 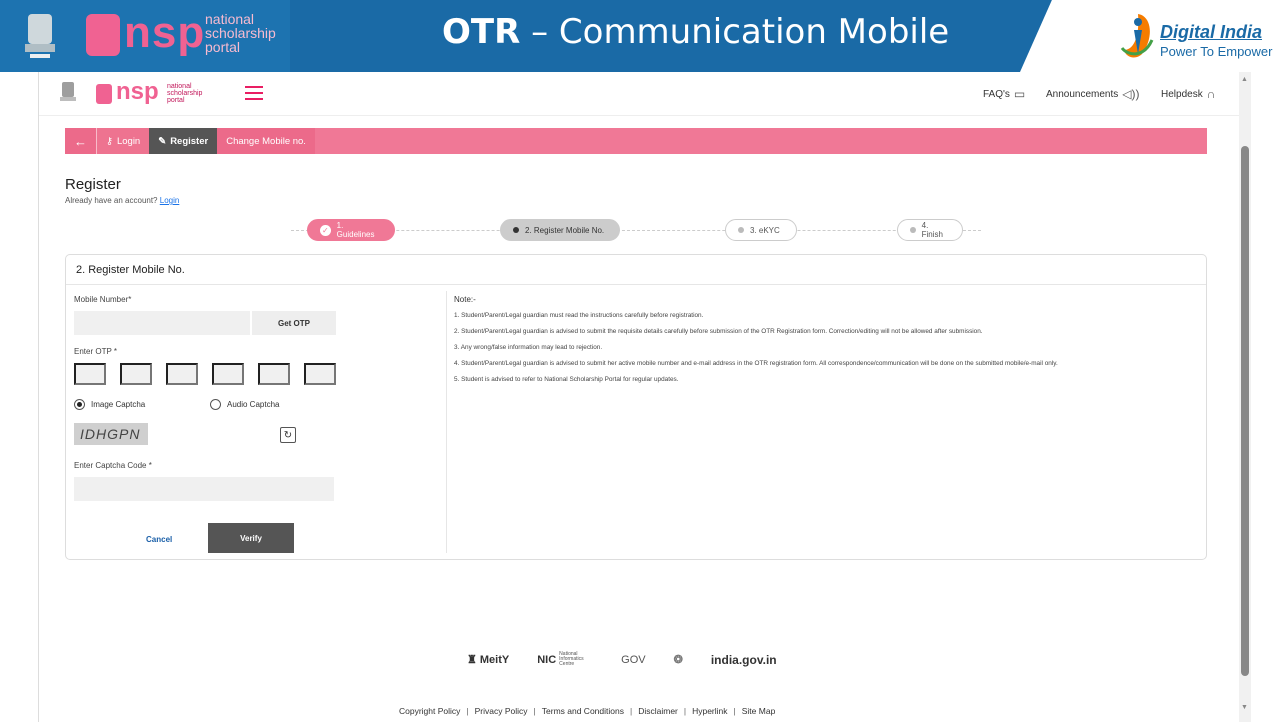 What do you see at coordinates (759, 711) in the screenshot?
I see `footer-link-sitemap: Site Map` at bounding box center [759, 711].